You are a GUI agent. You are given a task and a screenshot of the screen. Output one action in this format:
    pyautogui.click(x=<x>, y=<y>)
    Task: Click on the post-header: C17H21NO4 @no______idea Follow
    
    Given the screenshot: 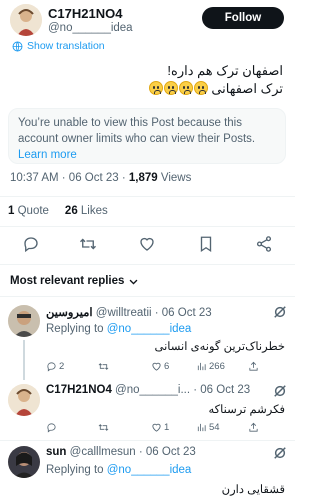 What is the action you would take?
    pyautogui.click(x=149, y=22)
    